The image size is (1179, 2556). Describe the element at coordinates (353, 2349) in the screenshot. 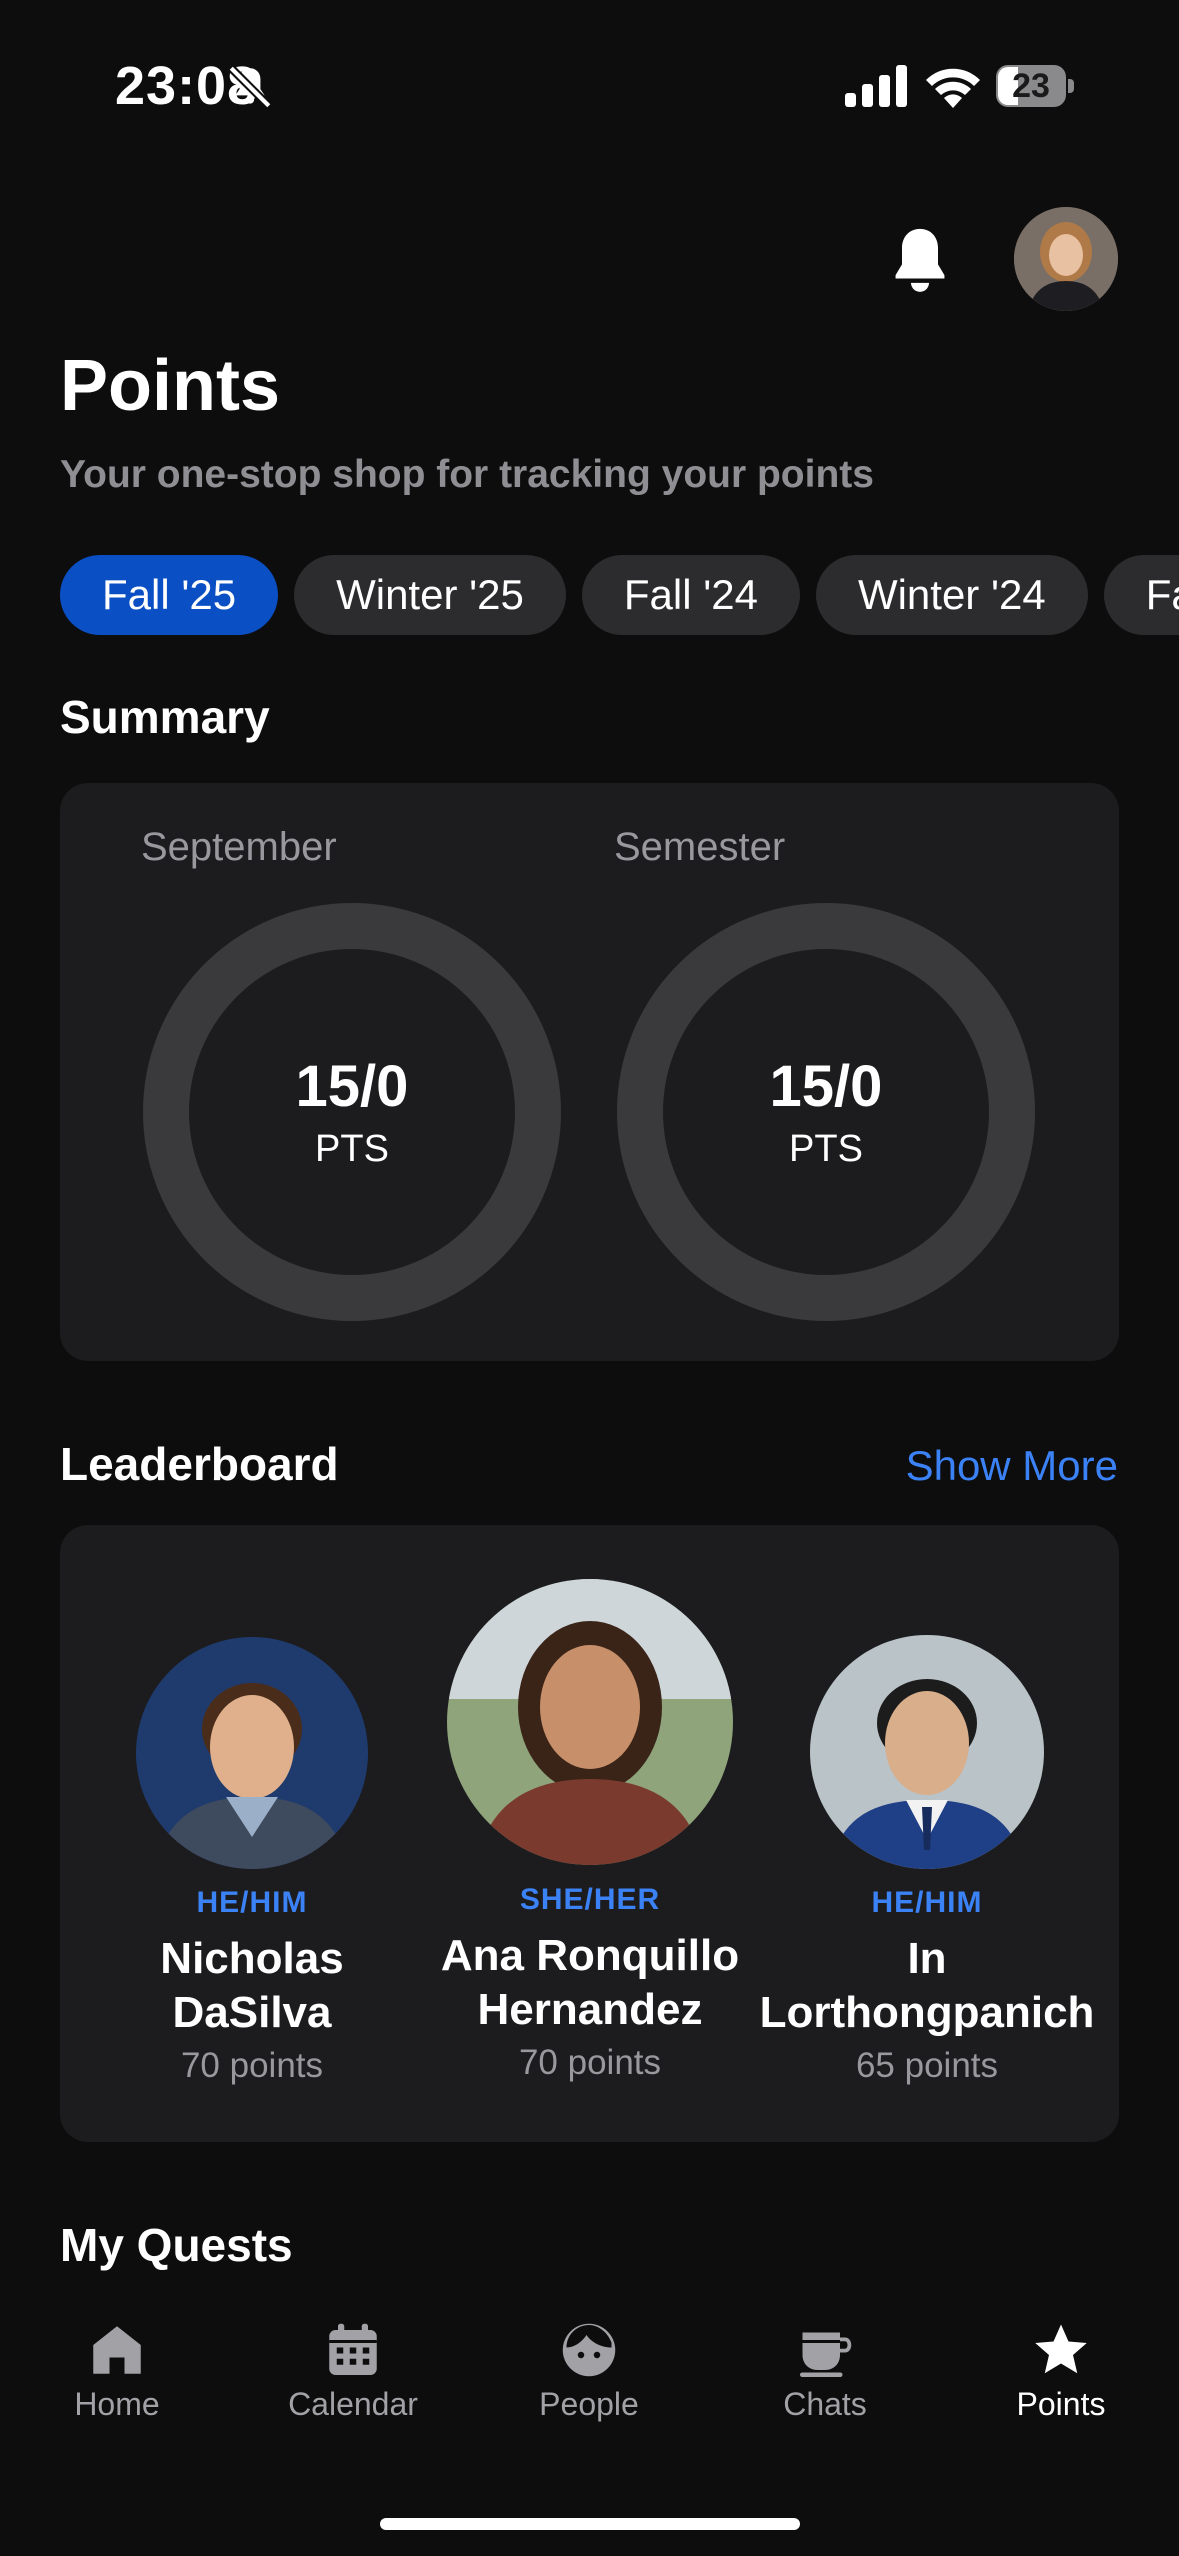

I see `calendar-icon` at that location.